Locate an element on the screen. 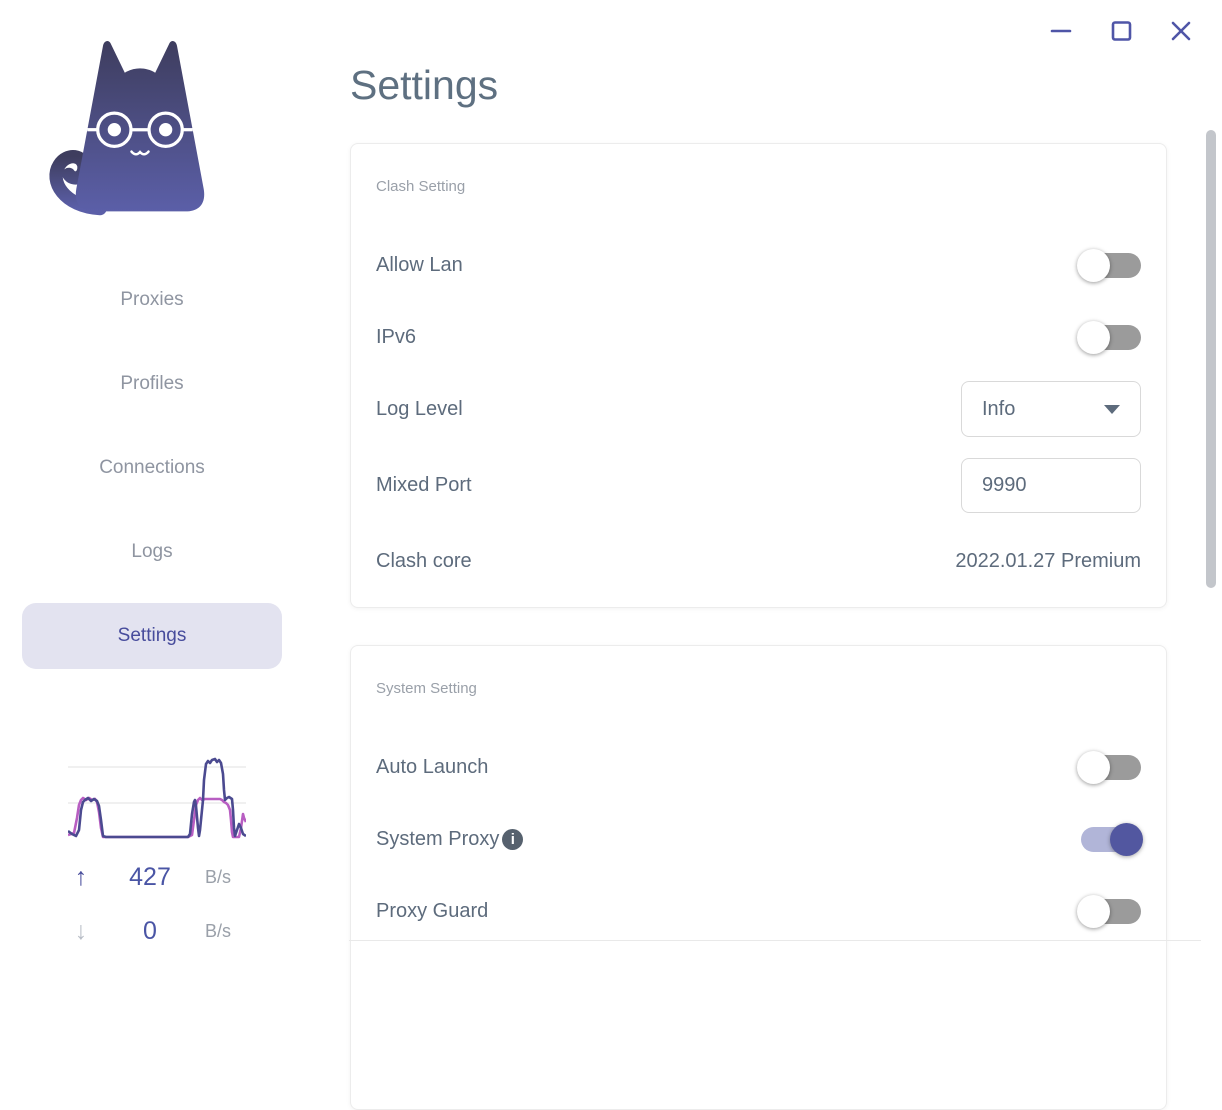  proxy-guard-row: Proxy Guard is located at coordinates (758, 911).